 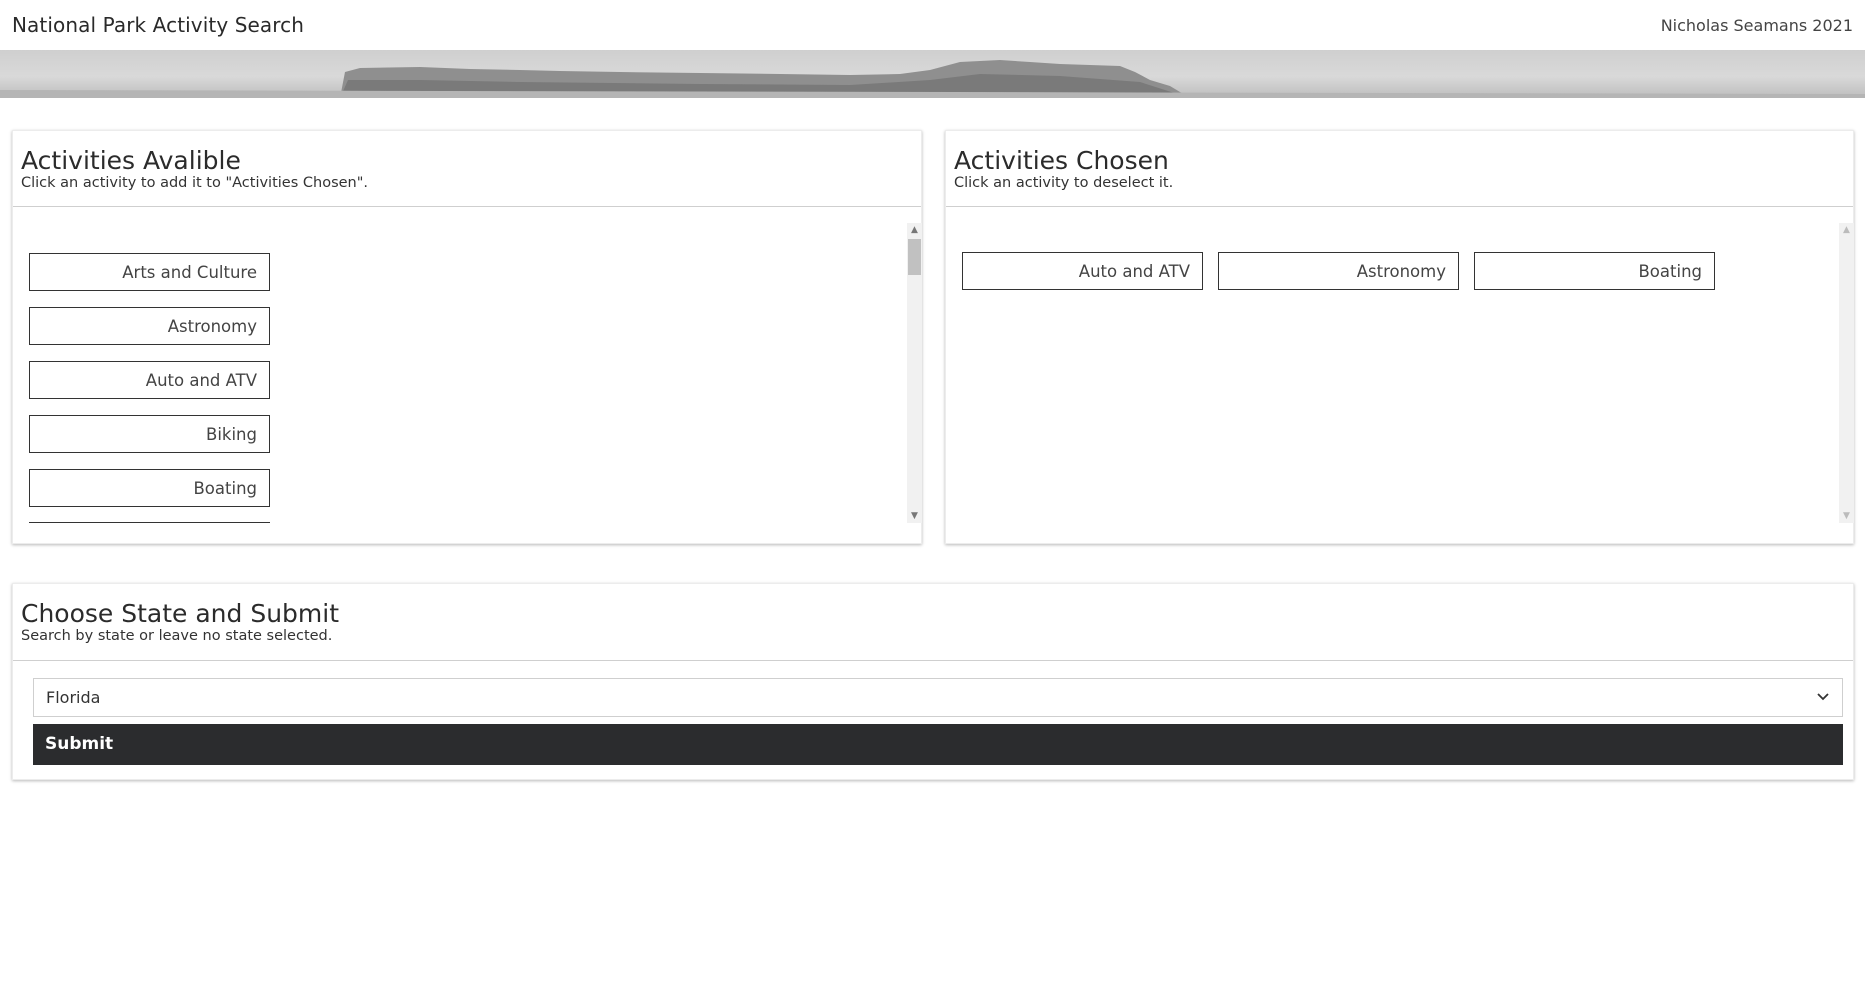 What do you see at coordinates (149, 326) in the screenshot?
I see `activity-button: Astronomy` at bounding box center [149, 326].